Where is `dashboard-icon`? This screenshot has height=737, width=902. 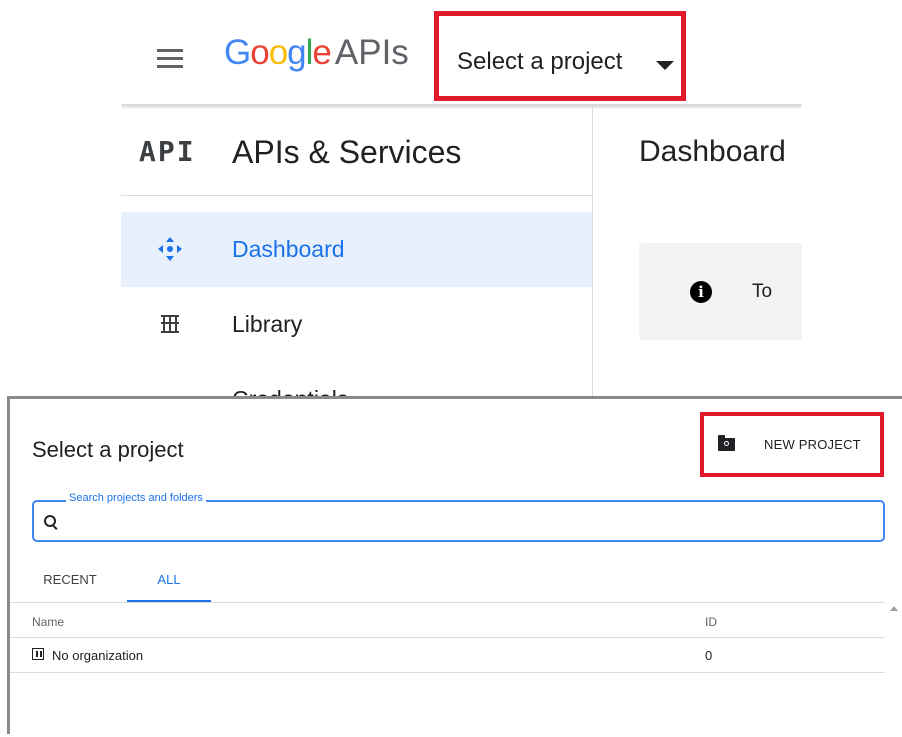 dashboard-icon is located at coordinates (170, 249).